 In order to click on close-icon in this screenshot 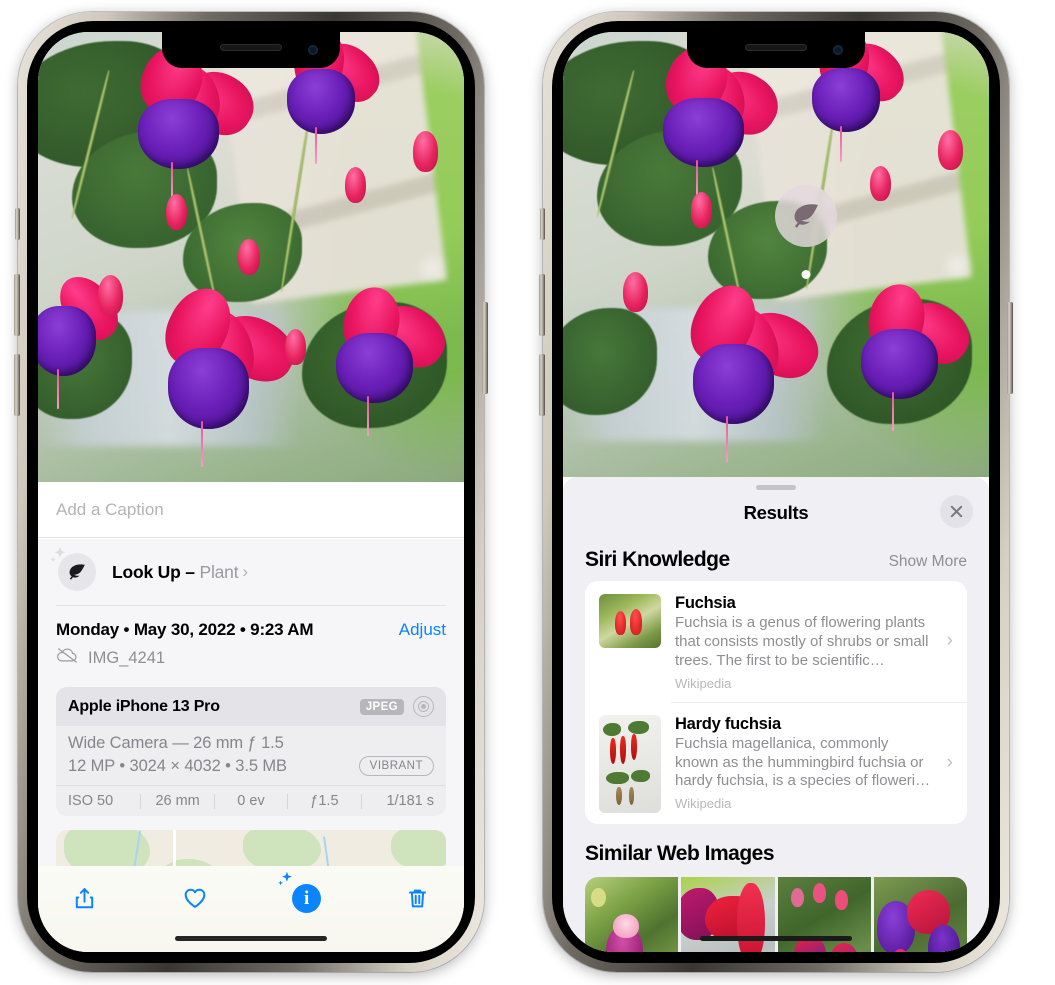, I will do `click(956, 511)`.